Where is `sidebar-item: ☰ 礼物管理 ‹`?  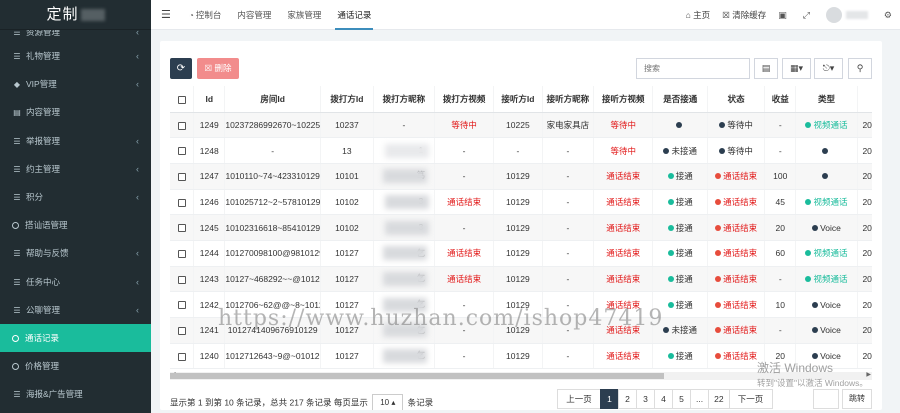
sidebar-item: ☰ 礼物管理 ‹ is located at coordinates (75, 56).